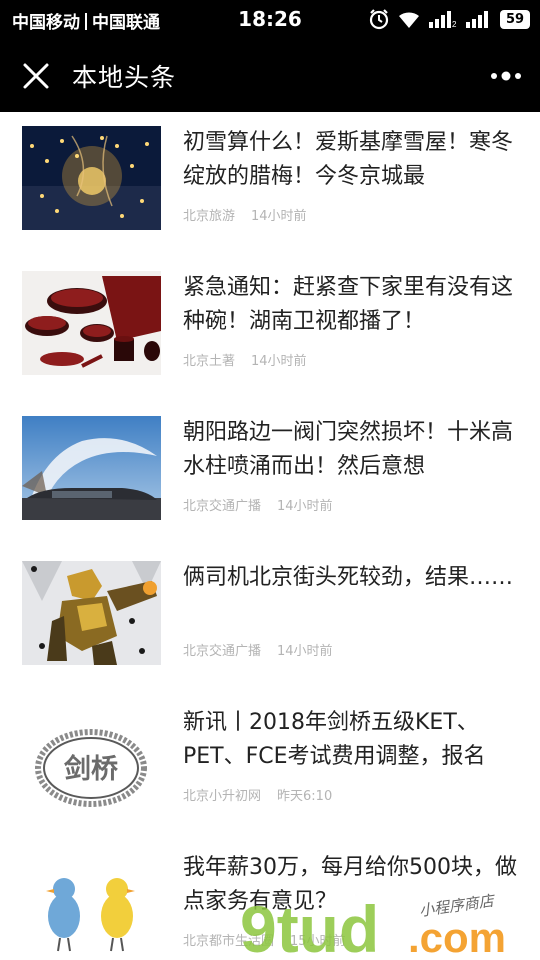 This screenshot has height=960, width=540. I want to click on article-source: 北京土著, so click(209, 361).